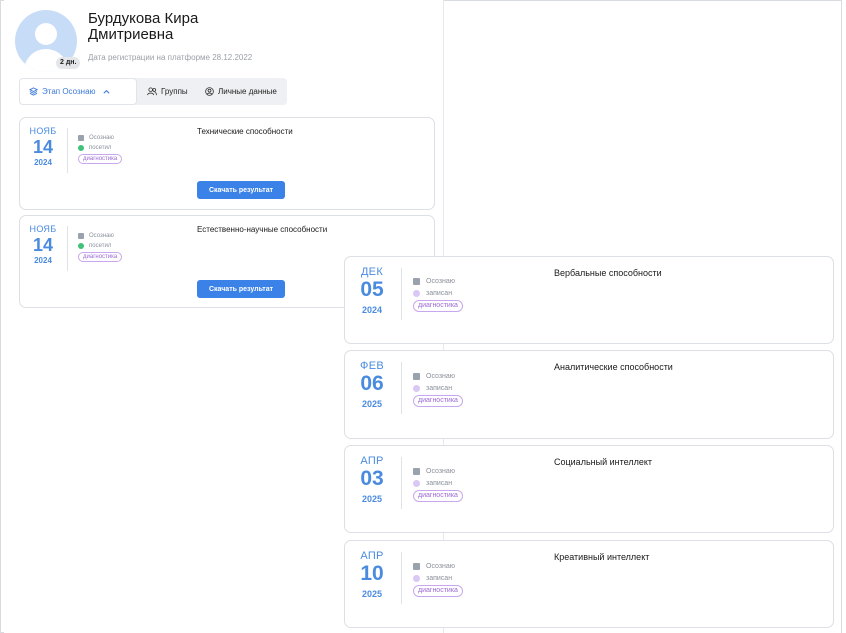 The image size is (846, 633). I want to click on tab-groups: Группы, so click(167, 91).